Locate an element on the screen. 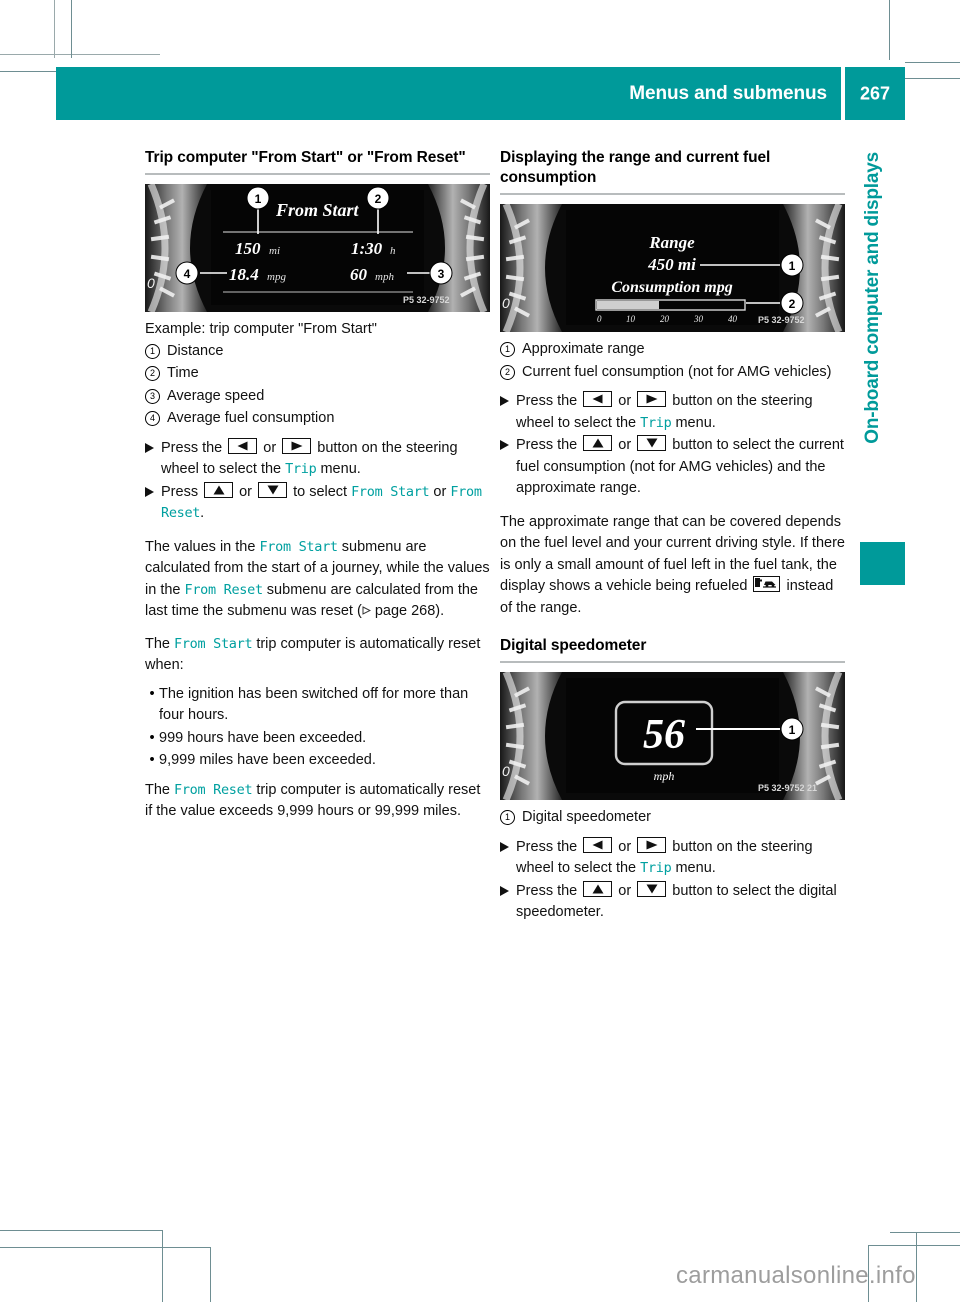 The width and height of the screenshot is (960, 1302). svg-text: Consumption mpg is located at coordinates (671, 287).